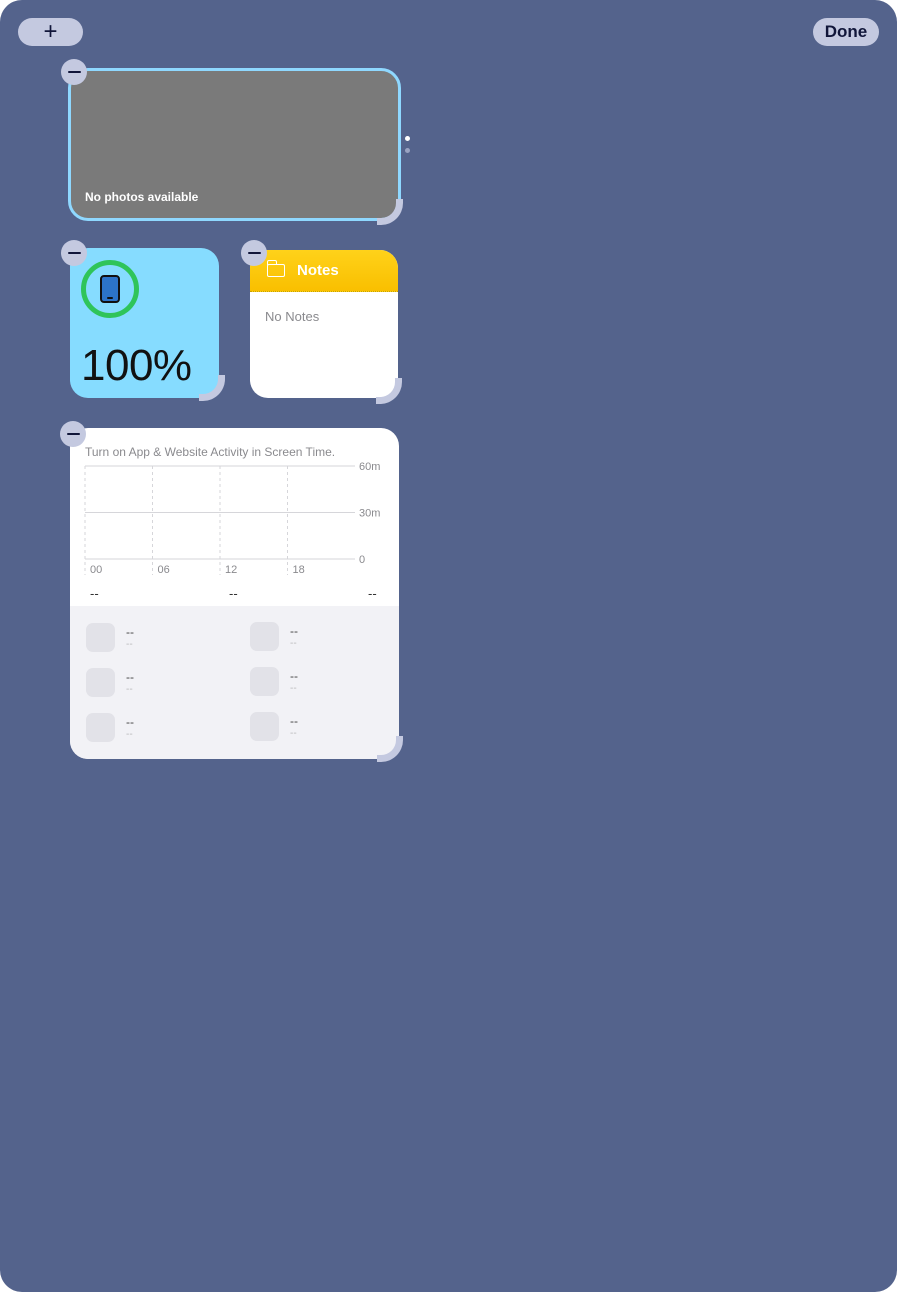 Image resolution: width=897 pixels, height=1292 pixels. I want to click on x-tick-label: 18, so click(299, 570).